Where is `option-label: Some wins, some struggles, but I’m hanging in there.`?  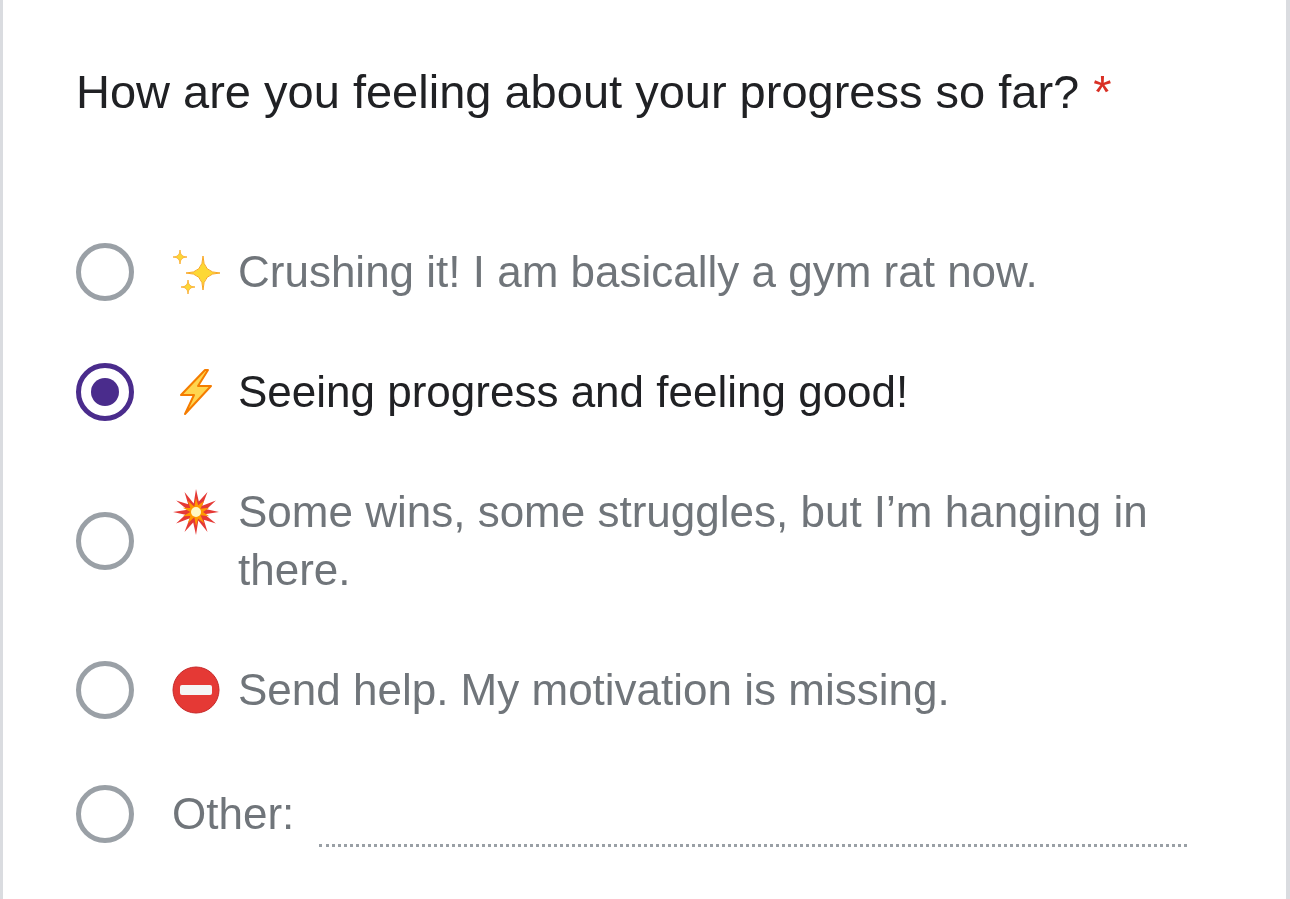 option-label: Some wins, some struggles, but I’m hanging in there. is located at coordinates (693, 541).